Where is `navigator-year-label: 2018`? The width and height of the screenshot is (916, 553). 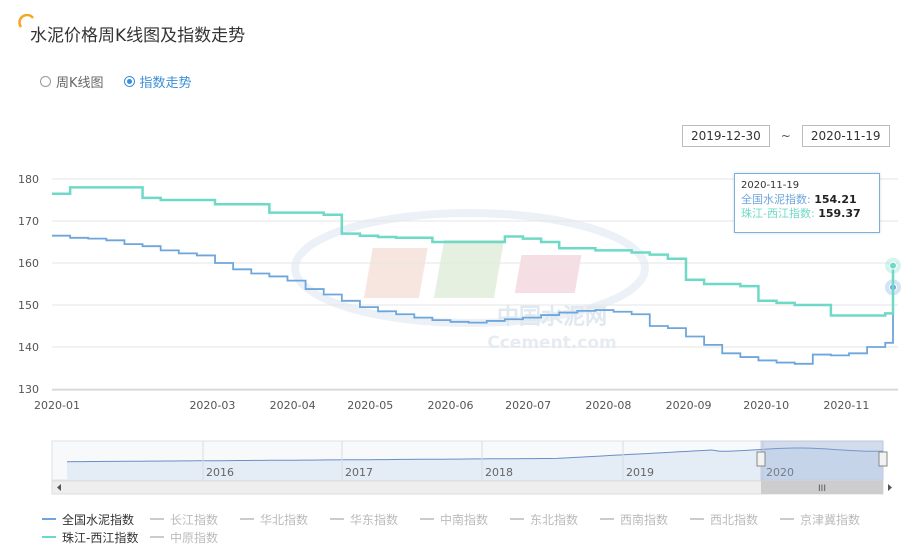 navigator-year-label: 2018 is located at coordinates (499, 472).